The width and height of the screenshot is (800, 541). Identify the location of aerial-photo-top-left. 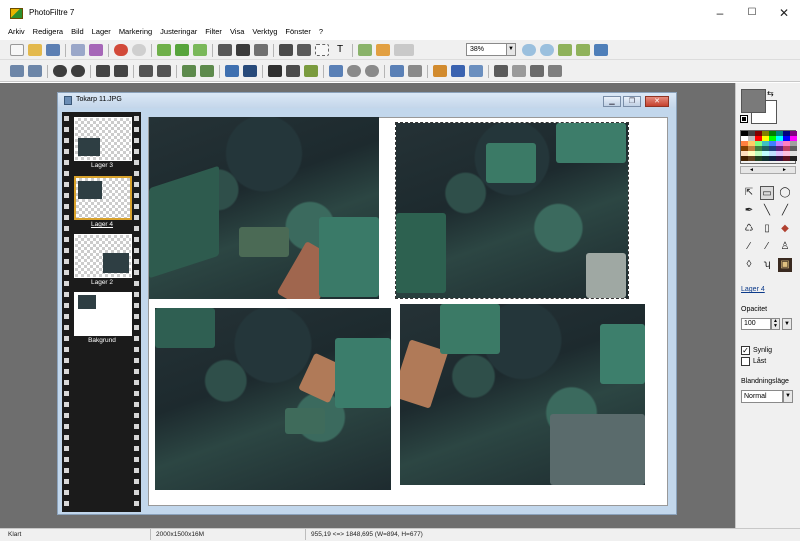
(264, 208).